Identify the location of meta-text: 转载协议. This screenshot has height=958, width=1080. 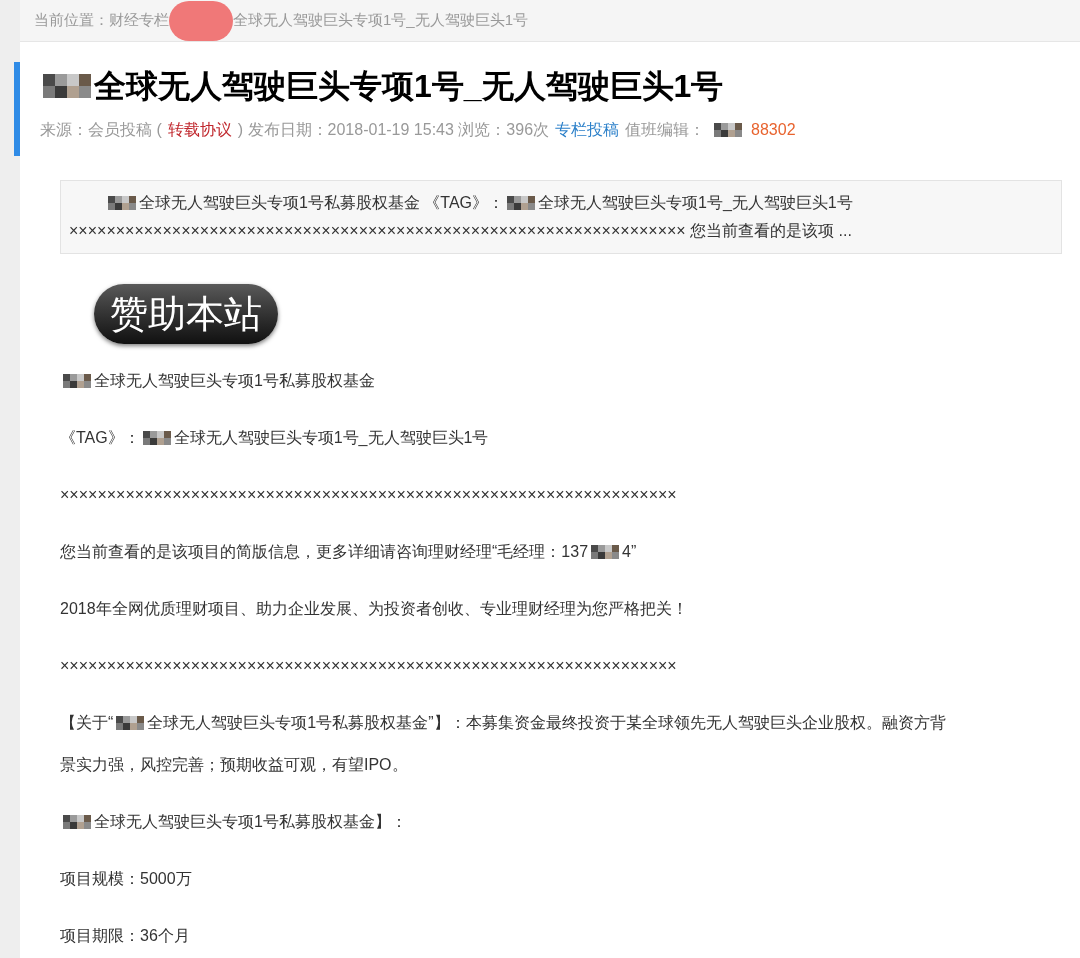
(199, 130).